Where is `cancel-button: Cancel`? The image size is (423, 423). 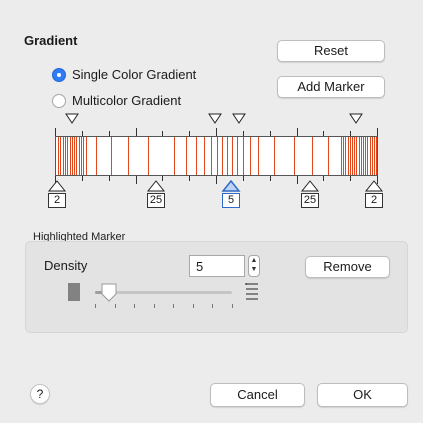 cancel-button: Cancel is located at coordinates (257, 395).